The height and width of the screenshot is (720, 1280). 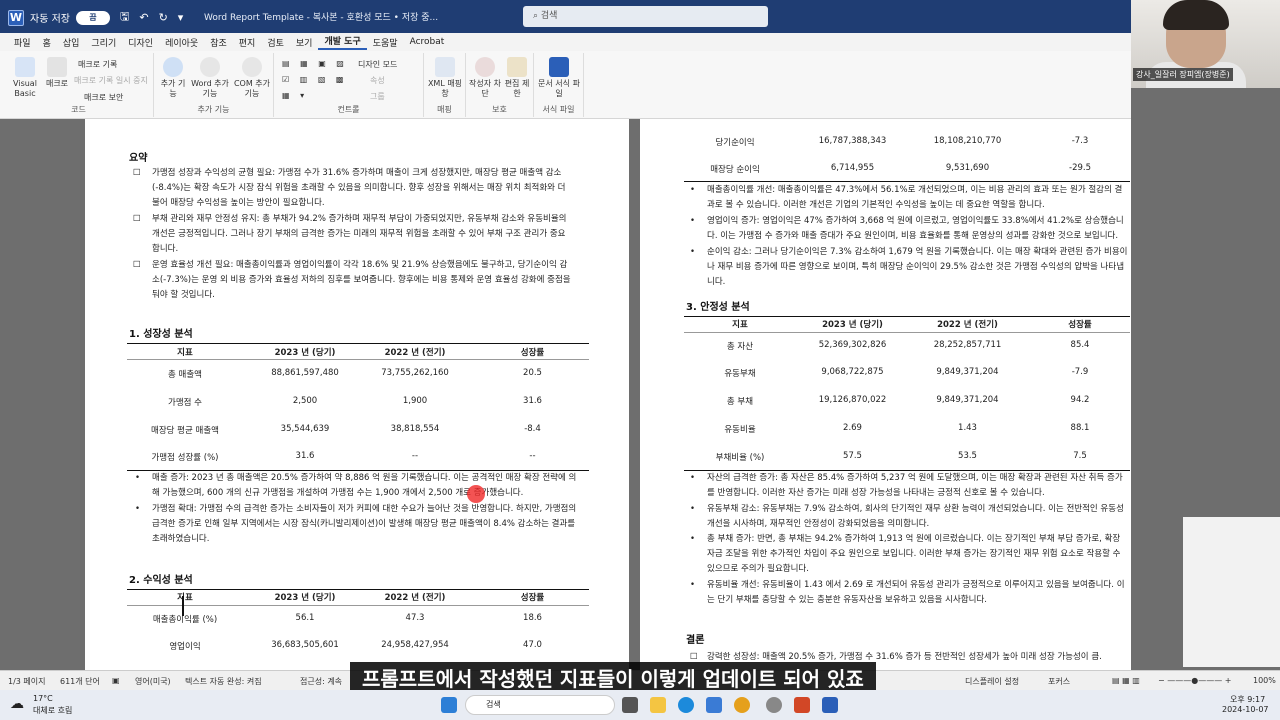 What do you see at coordinates (57, 73) in the screenshot?
I see `macros-button: 매크로` at bounding box center [57, 73].